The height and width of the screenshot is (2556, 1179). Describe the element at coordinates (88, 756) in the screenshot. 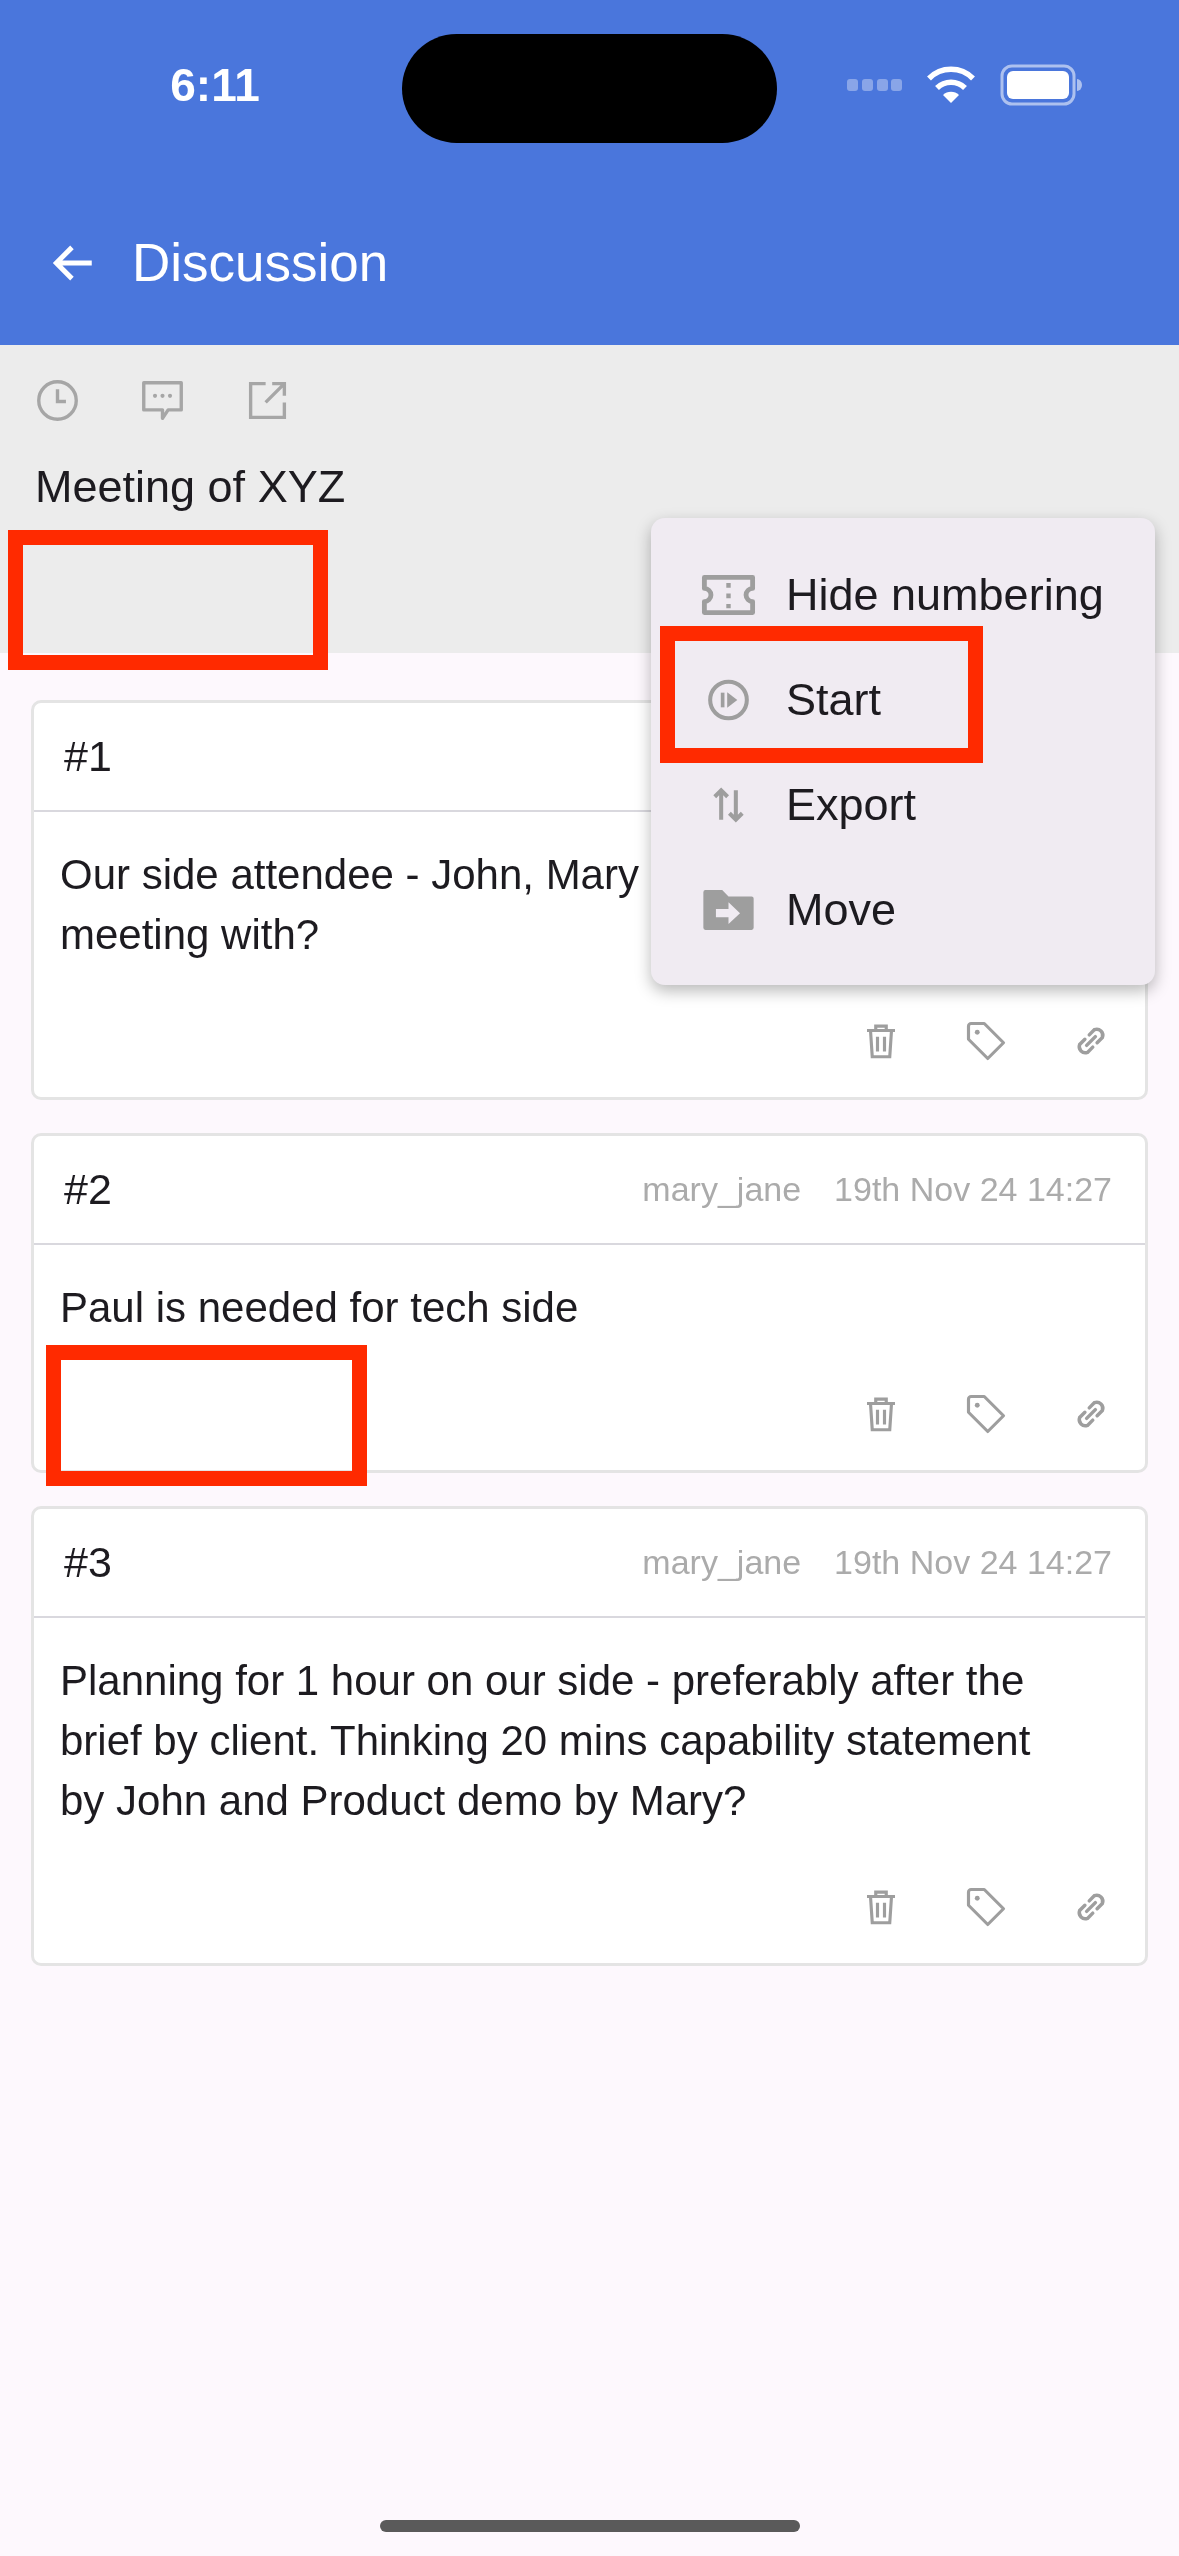

I see `post-number: #1` at that location.